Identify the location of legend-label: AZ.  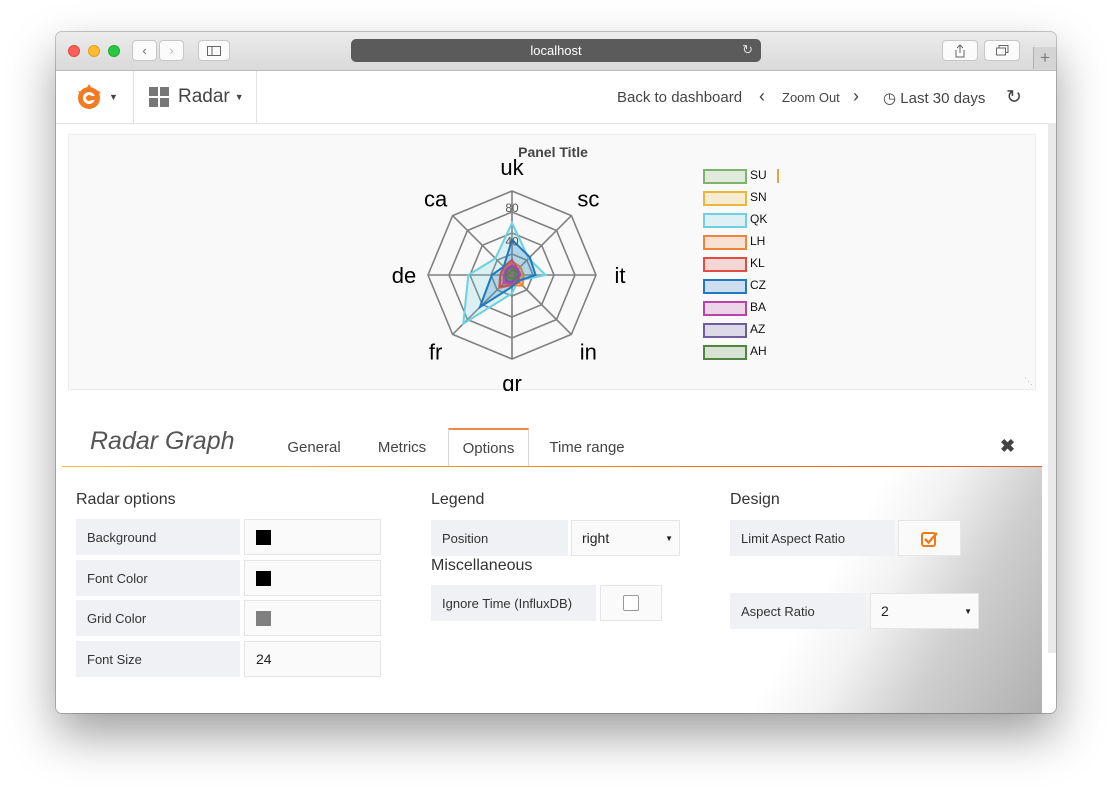
(758, 329).